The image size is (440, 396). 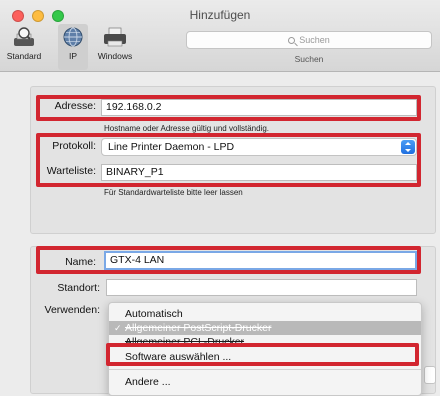 I want to click on magnifier-printer-icon, so click(x=24, y=36).